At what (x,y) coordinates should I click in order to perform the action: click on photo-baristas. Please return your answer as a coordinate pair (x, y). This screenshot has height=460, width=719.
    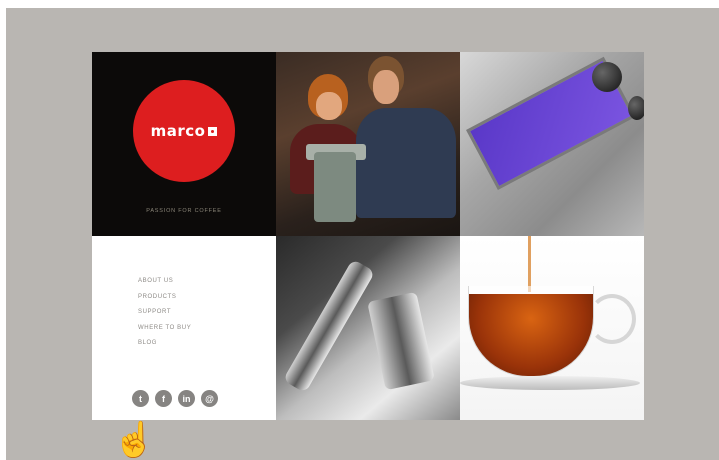
    Looking at the image, I should click on (368, 144).